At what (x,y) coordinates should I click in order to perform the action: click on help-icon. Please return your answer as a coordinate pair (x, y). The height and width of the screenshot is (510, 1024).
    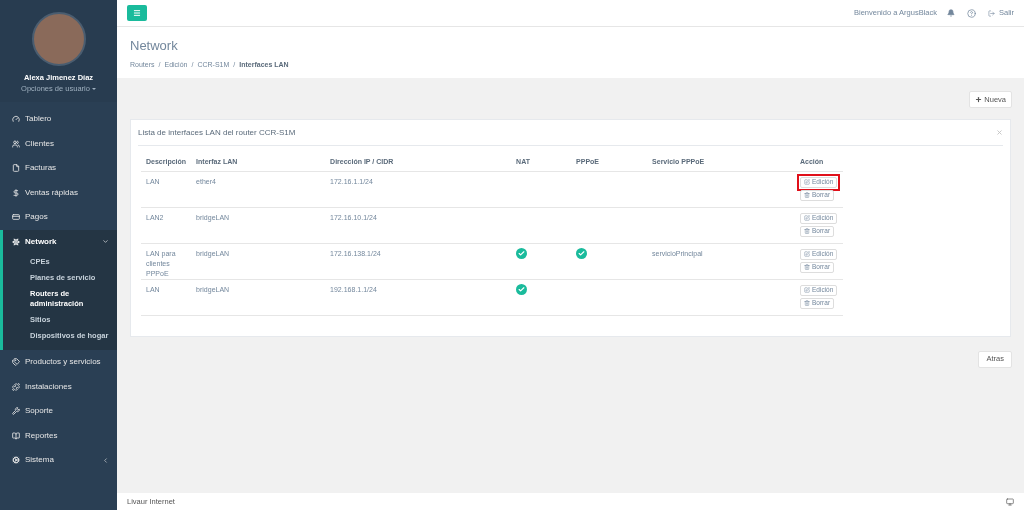
    Looking at the image, I should click on (971, 13).